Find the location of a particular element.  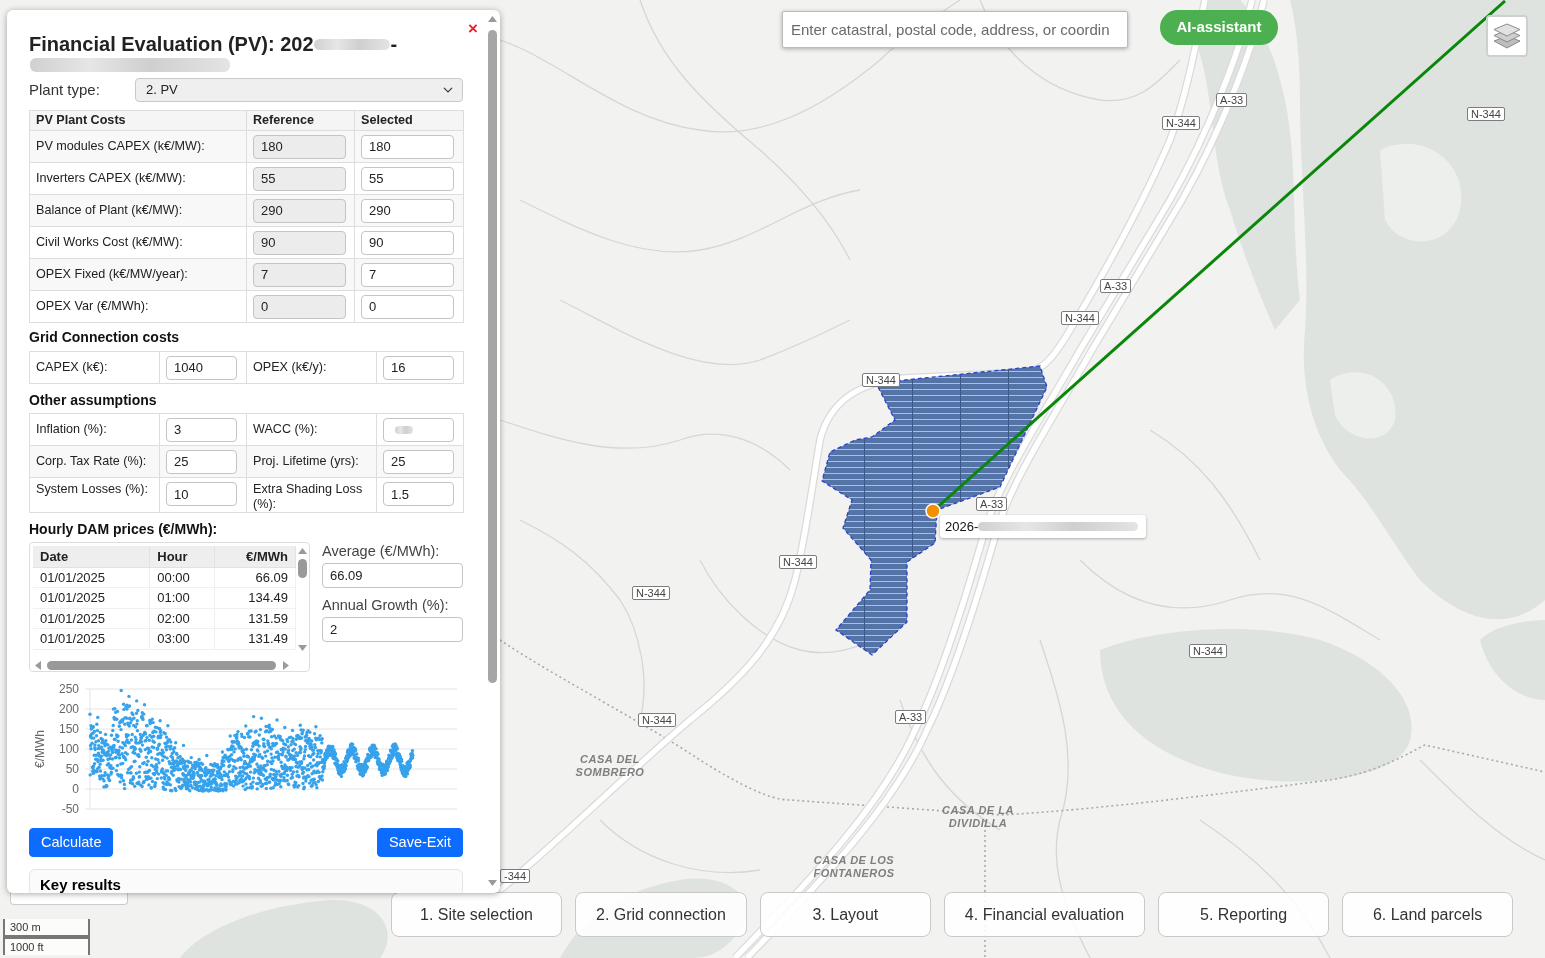

column-header: PV Plant Costs is located at coordinates (138, 120).